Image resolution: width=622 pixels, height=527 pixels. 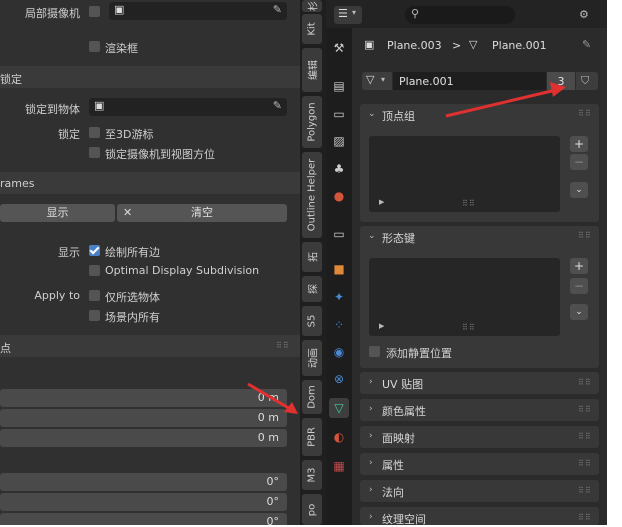 What do you see at coordinates (339, 141) in the screenshot?
I see `view-layer-icon: ▨` at bounding box center [339, 141].